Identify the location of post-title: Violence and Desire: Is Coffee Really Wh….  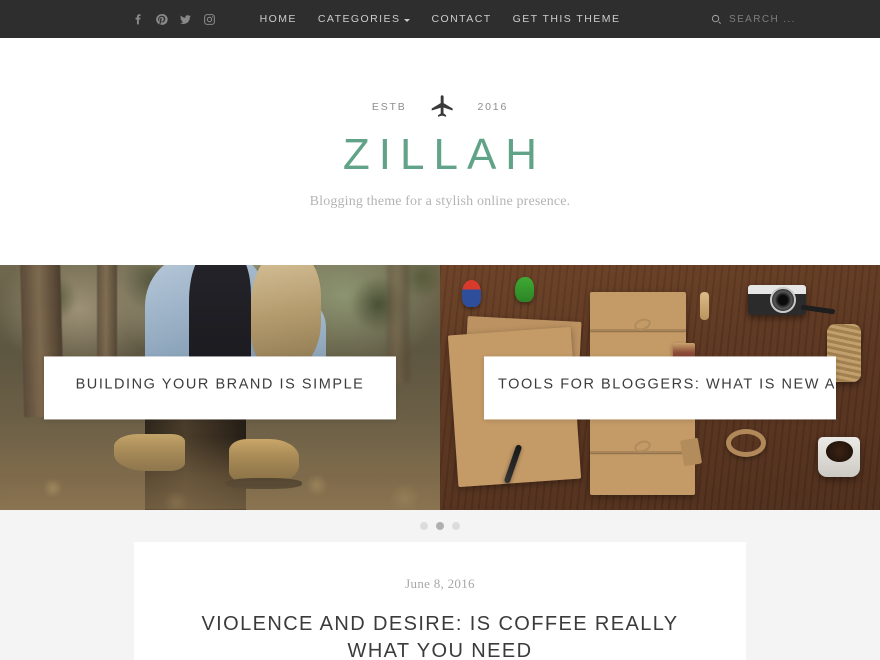
(440, 635).